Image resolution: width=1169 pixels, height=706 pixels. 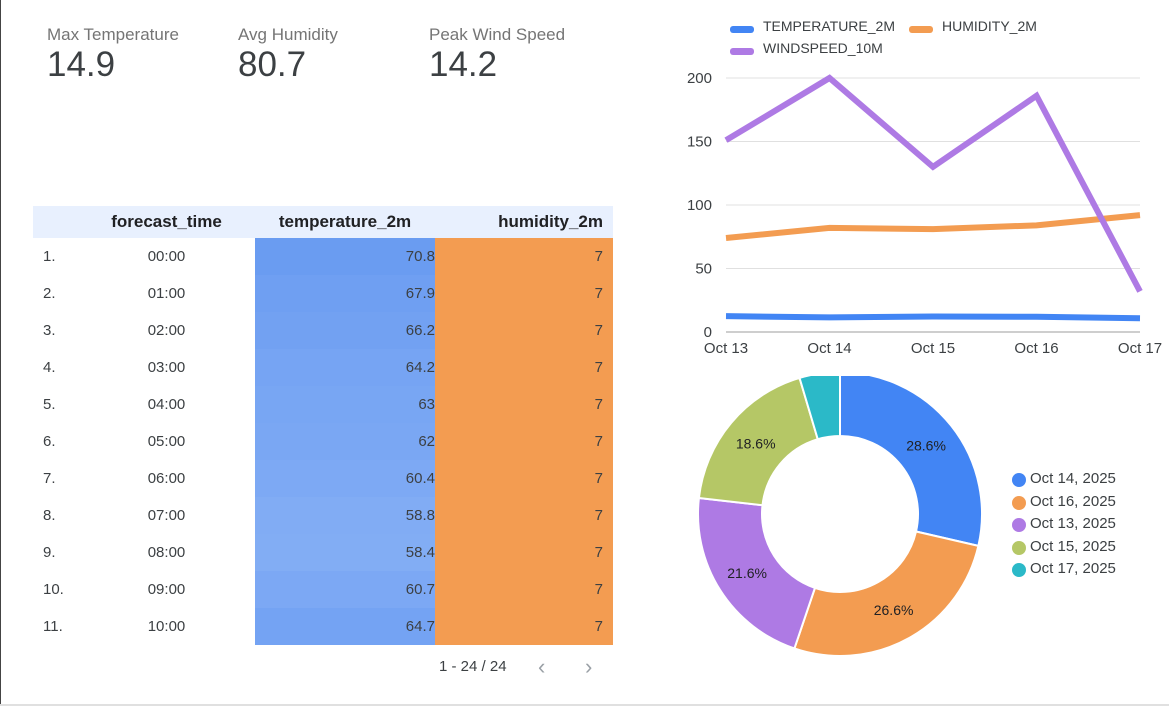 What do you see at coordinates (541, 667) in the screenshot?
I see `chevron-left-icon: ‹` at bounding box center [541, 667].